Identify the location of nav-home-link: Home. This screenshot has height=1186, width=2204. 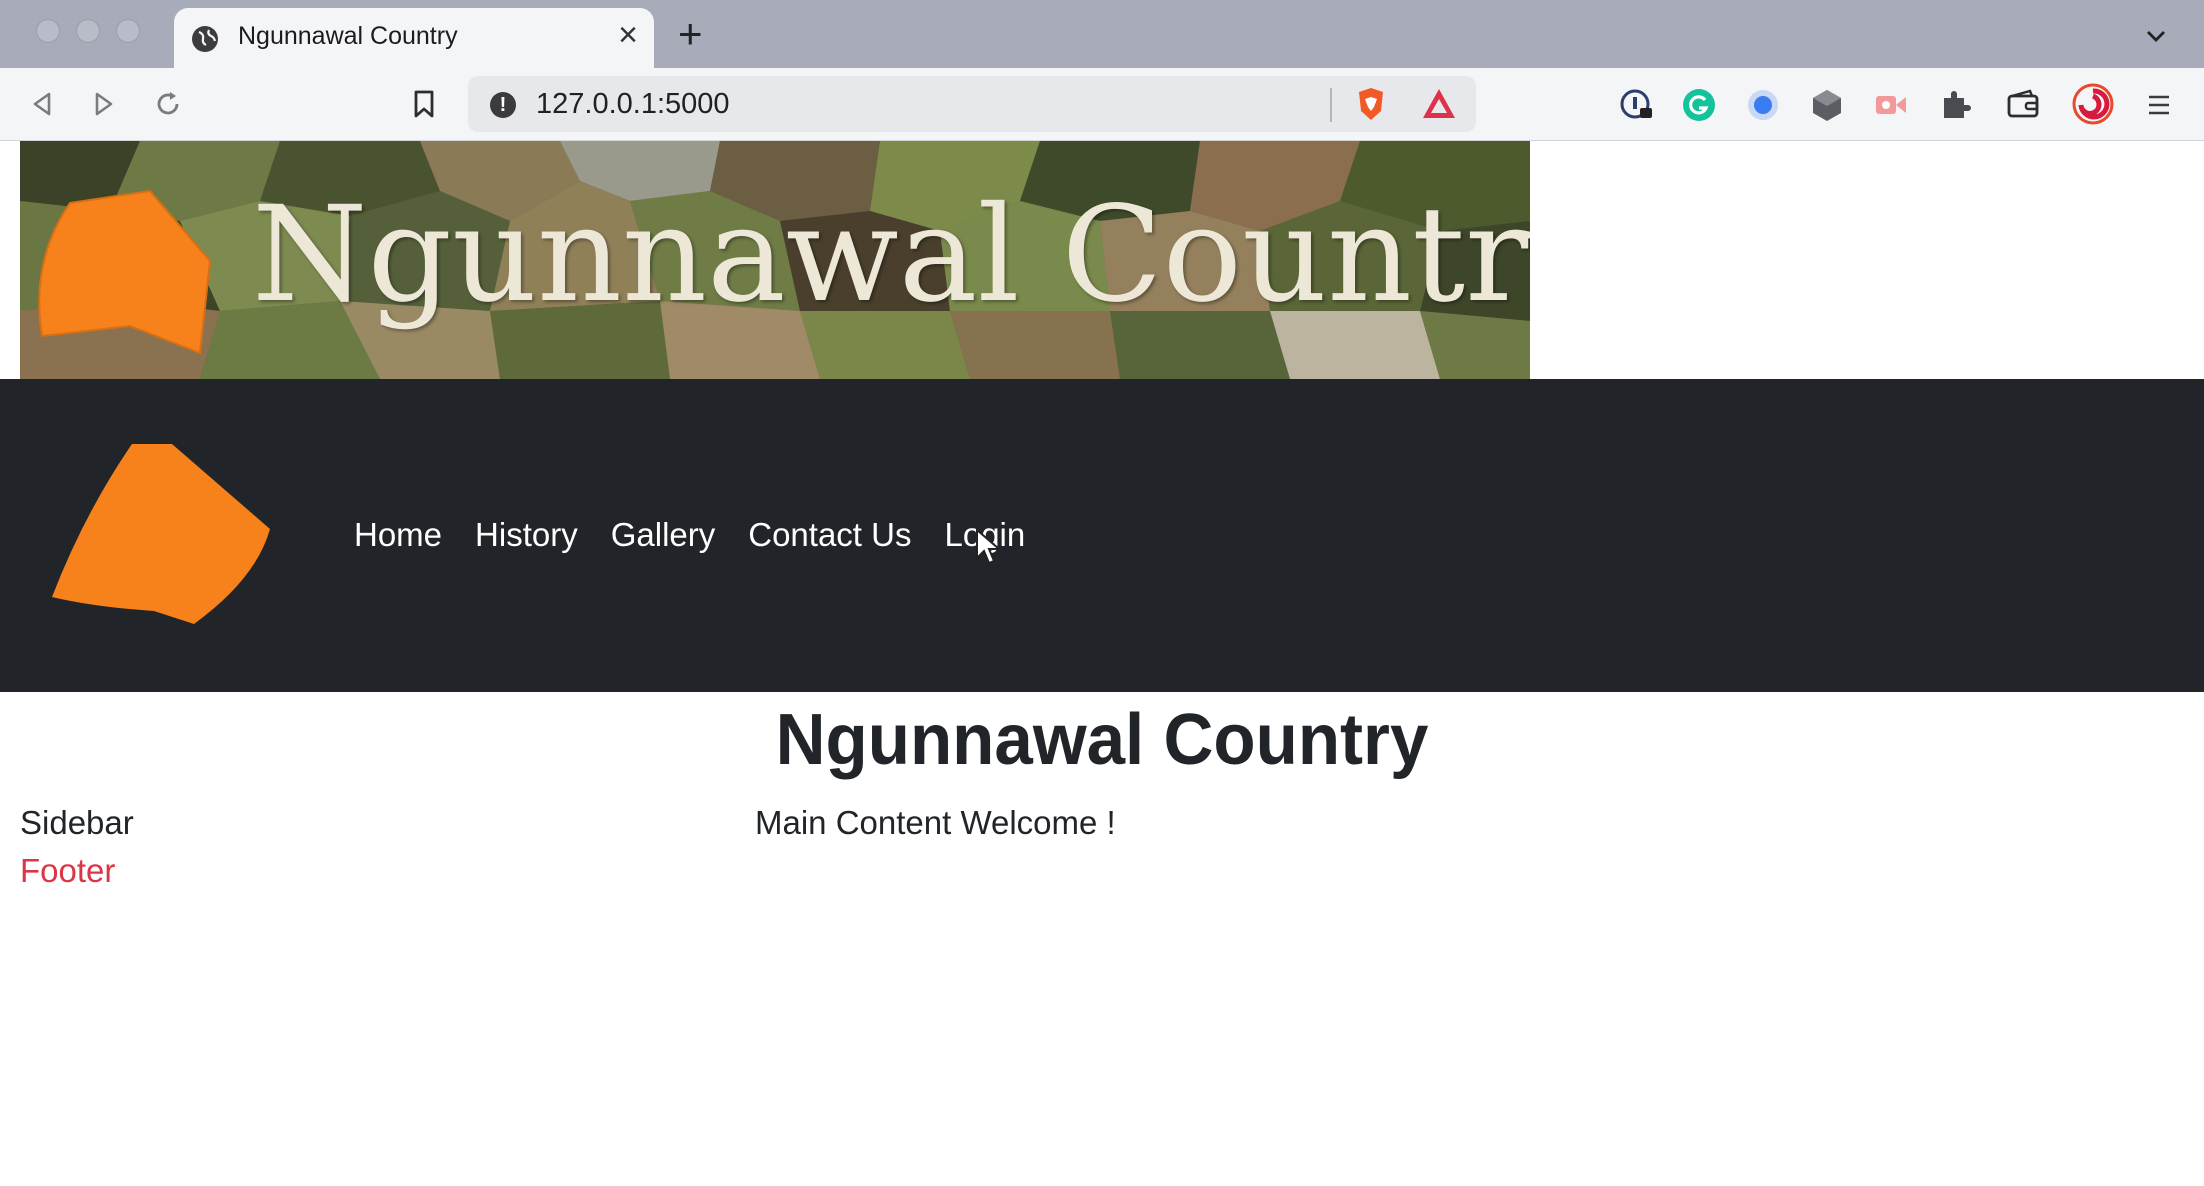
(398, 535).